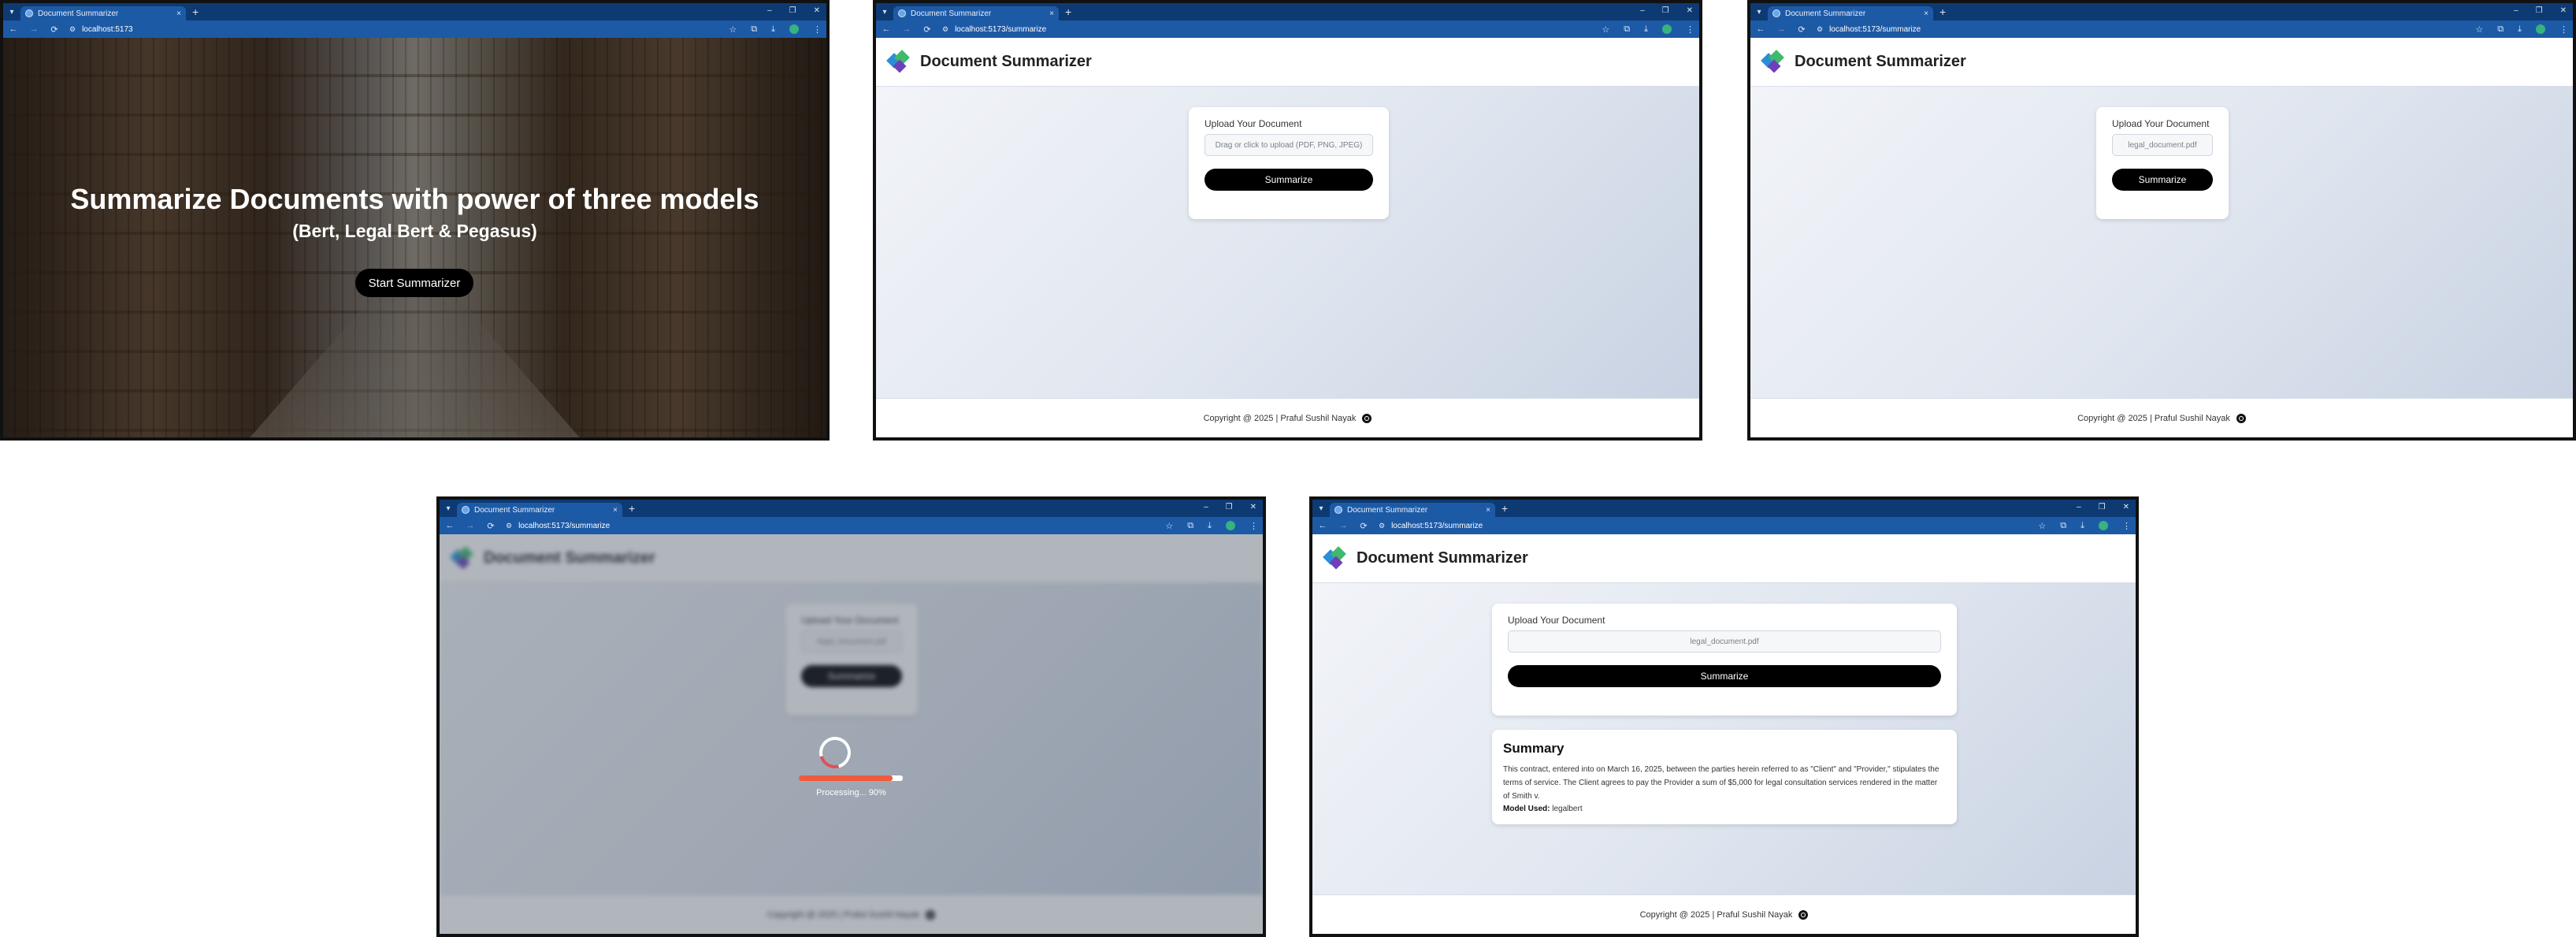  What do you see at coordinates (1556, 620) in the screenshot?
I see `upload-label: Upload Your Document` at bounding box center [1556, 620].